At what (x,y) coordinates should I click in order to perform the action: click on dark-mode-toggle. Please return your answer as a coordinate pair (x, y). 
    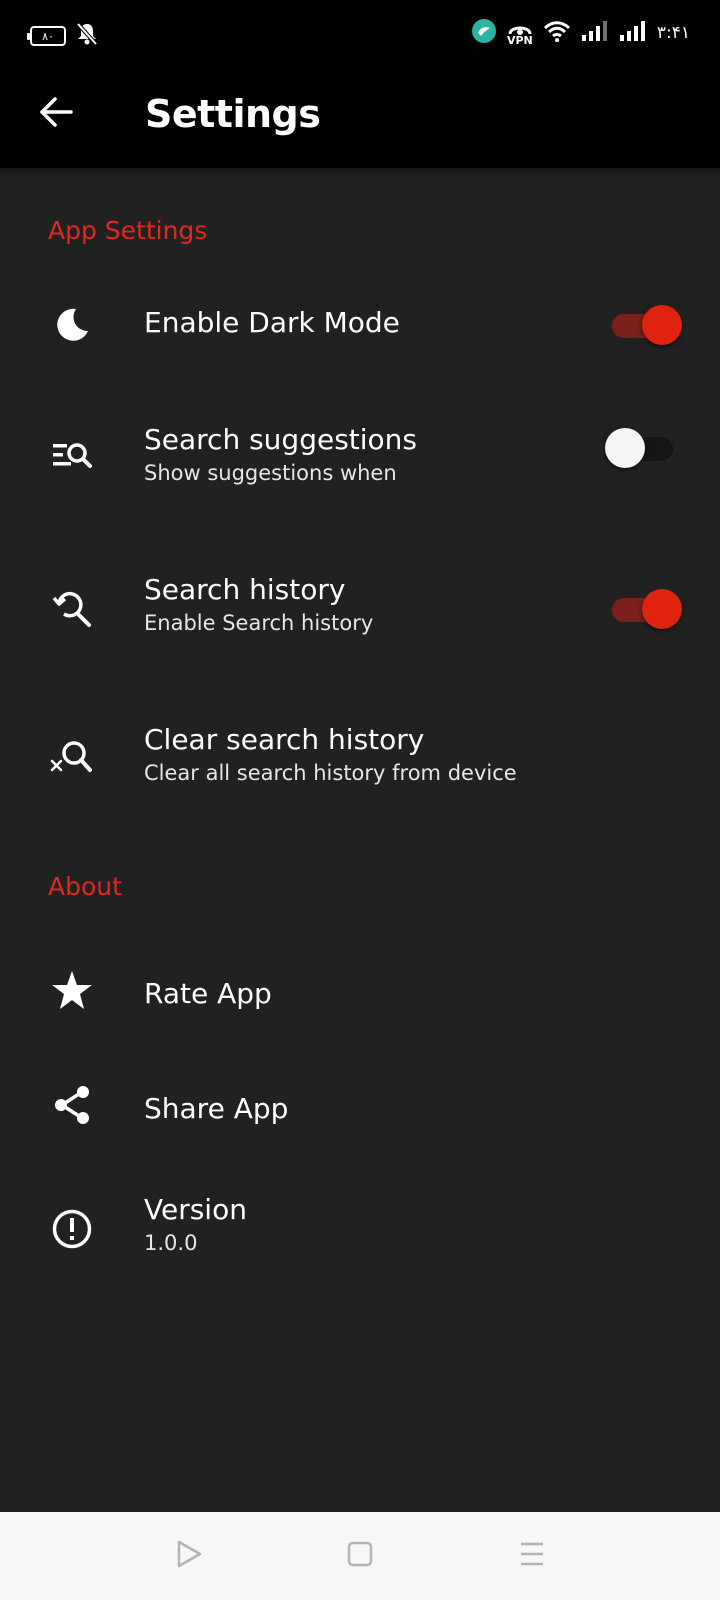
    Looking at the image, I should click on (647, 325).